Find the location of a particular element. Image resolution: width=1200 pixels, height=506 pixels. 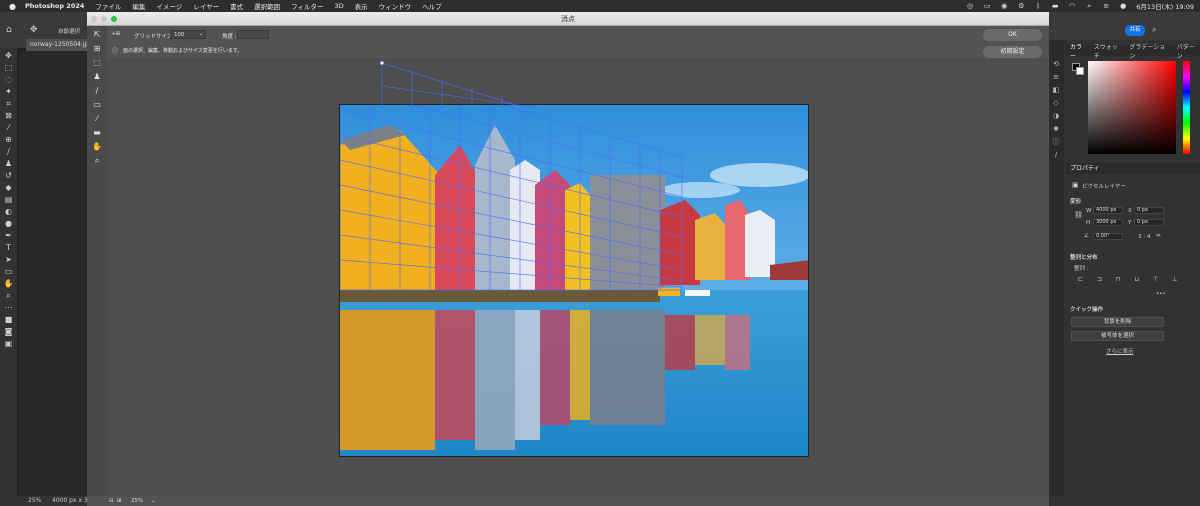

info-icon: ⓘ is located at coordinates (1056, 142).